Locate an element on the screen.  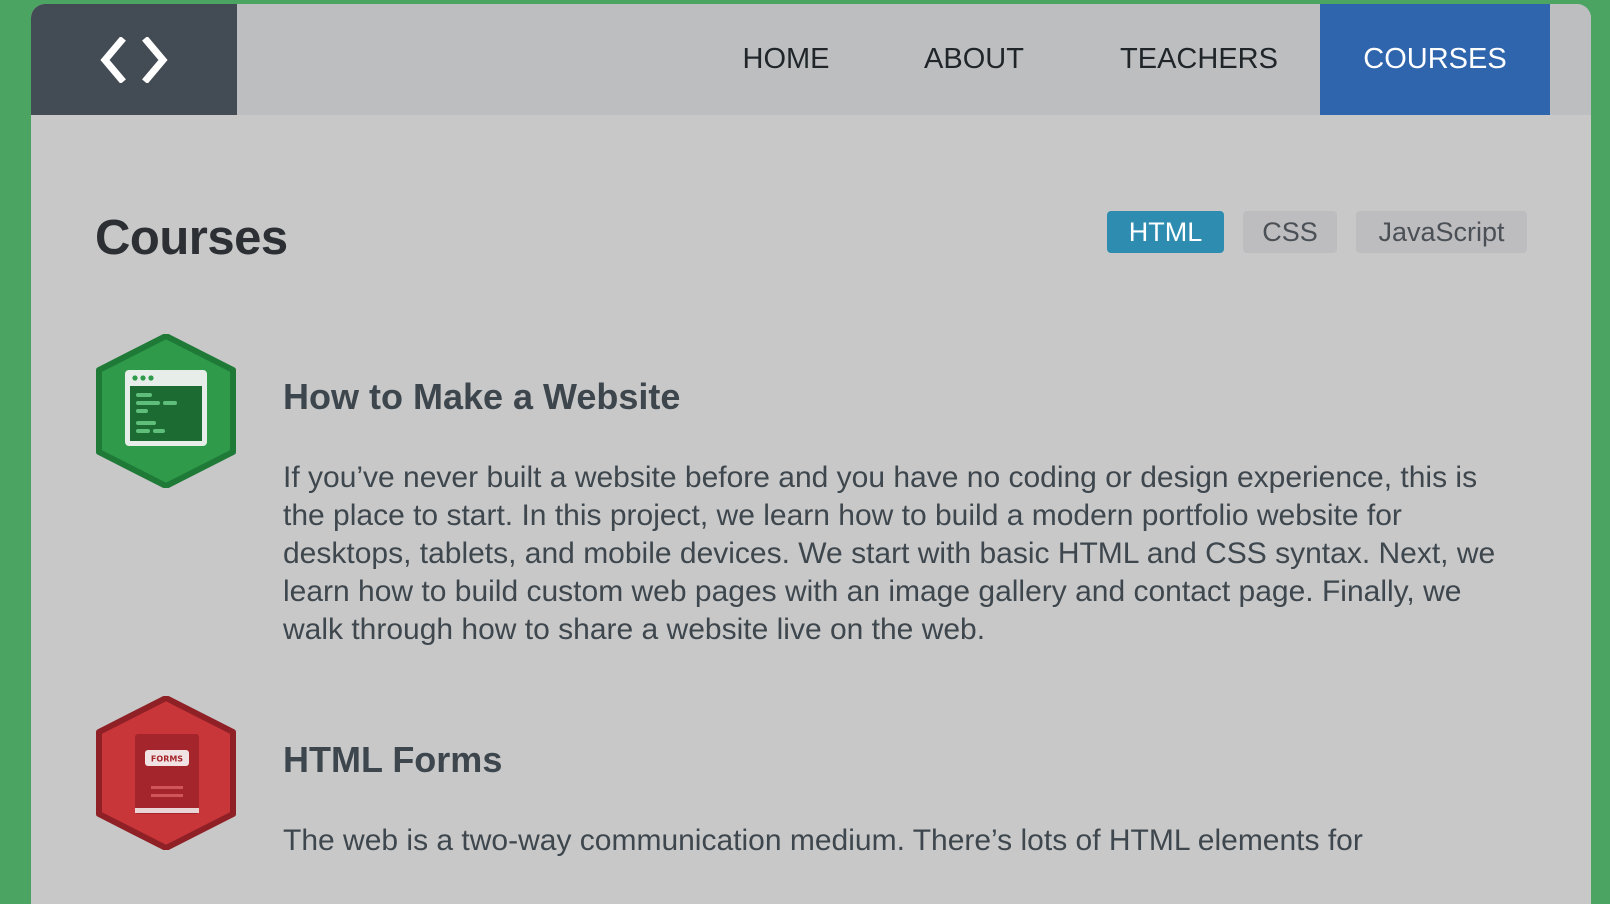
nav-home-label: HOME is located at coordinates (786, 59).